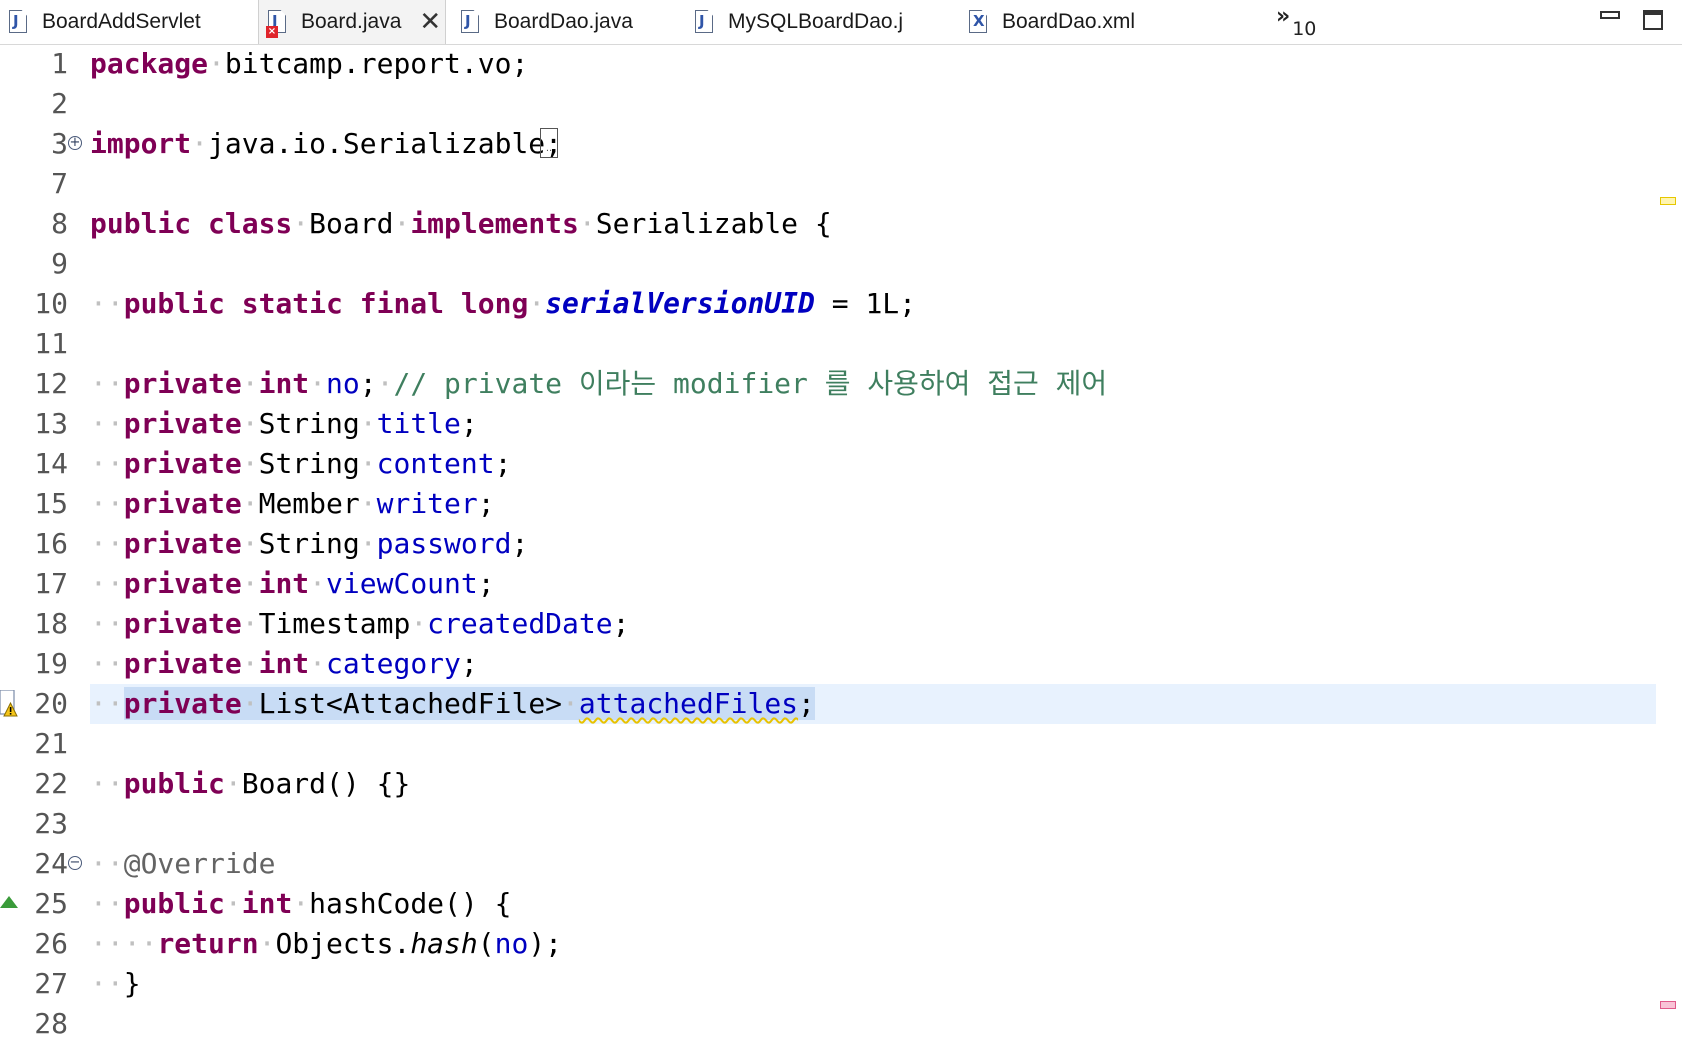  What do you see at coordinates (841, 424) in the screenshot?
I see `code-line: 13 ··private·String·title;` at bounding box center [841, 424].